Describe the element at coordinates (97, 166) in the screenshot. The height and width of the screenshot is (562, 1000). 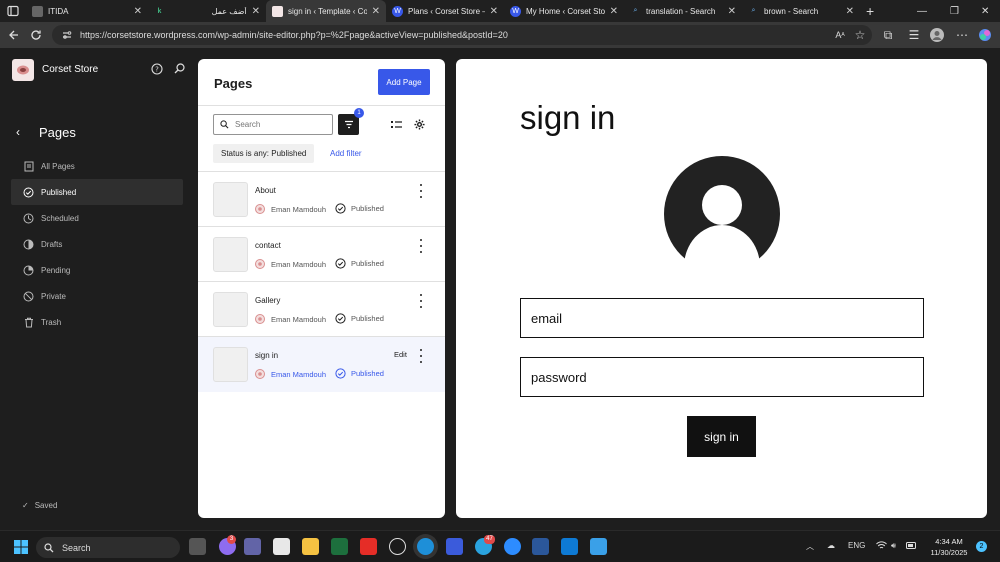
I see `sidebar-item-all-pages: All Pages` at that location.